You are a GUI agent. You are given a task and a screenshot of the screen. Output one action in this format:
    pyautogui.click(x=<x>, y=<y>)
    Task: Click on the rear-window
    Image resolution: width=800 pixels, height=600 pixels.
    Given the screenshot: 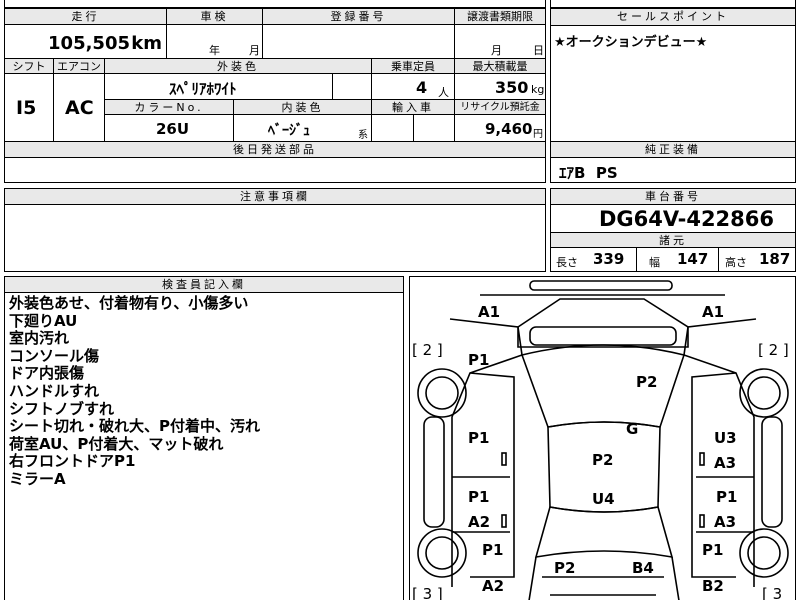 What is the action you would take?
    pyautogui.click(x=604, y=532)
    